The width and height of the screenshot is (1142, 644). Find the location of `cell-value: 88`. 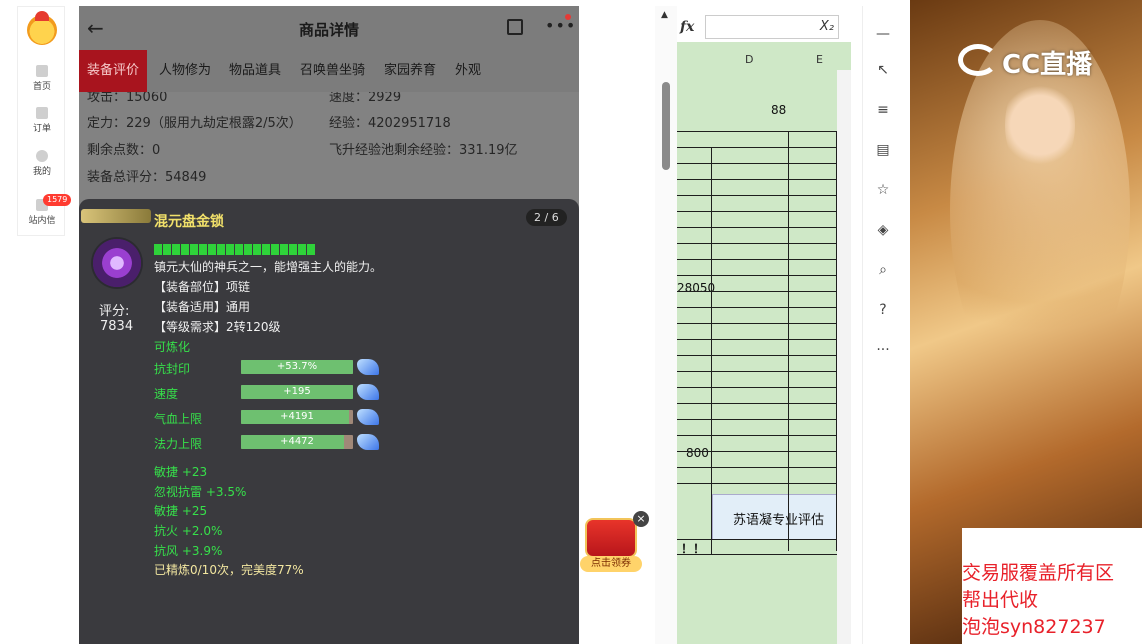

cell-value: 88 is located at coordinates (778, 110).